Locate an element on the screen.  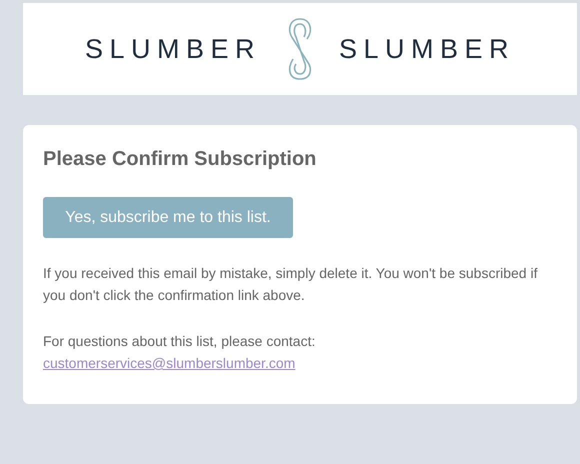
email-link: customerservices@slumberslumber.com is located at coordinates (169, 363).